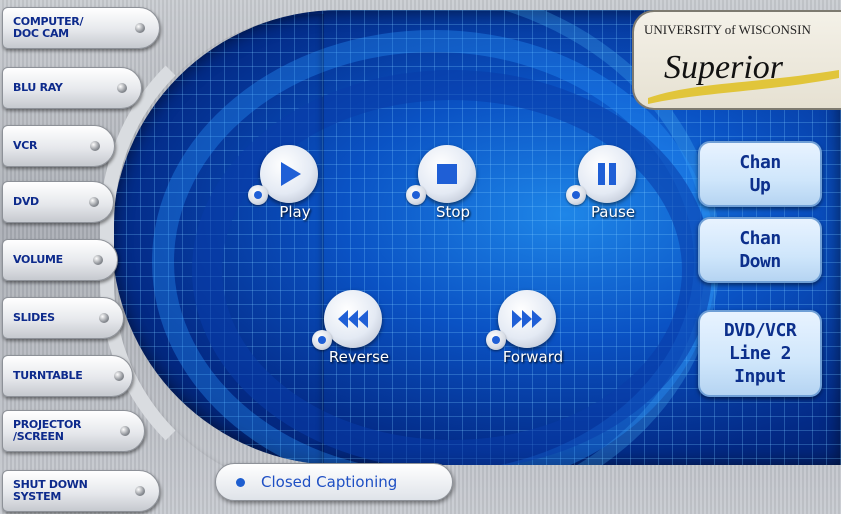  What do you see at coordinates (724, 67) in the screenshot?
I see `logo-superior-text: Superior` at bounding box center [724, 67].